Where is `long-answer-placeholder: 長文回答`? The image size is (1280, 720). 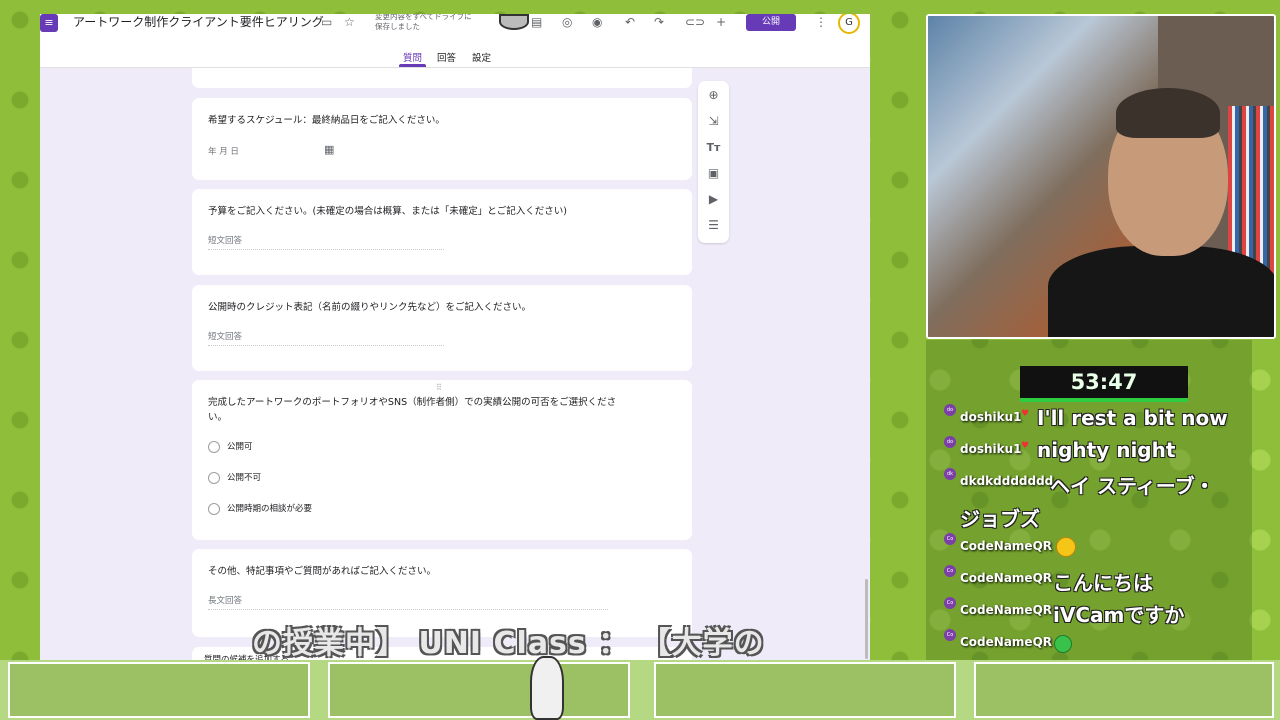
long-answer-placeholder: 長文回答 is located at coordinates (225, 600).